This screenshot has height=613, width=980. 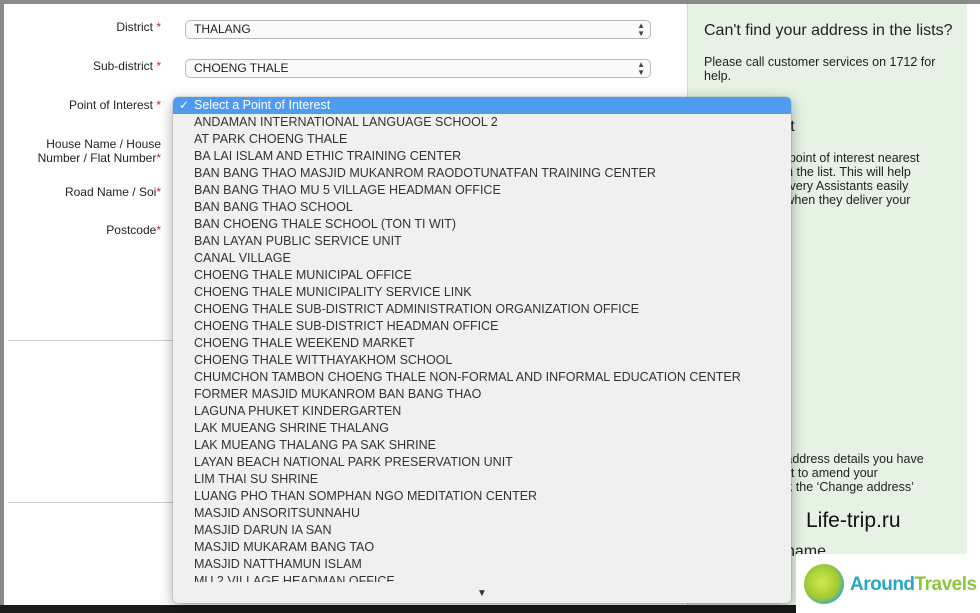 I want to click on poi-option: MASJID ANSORITSUNNAHU, so click(x=482, y=513).